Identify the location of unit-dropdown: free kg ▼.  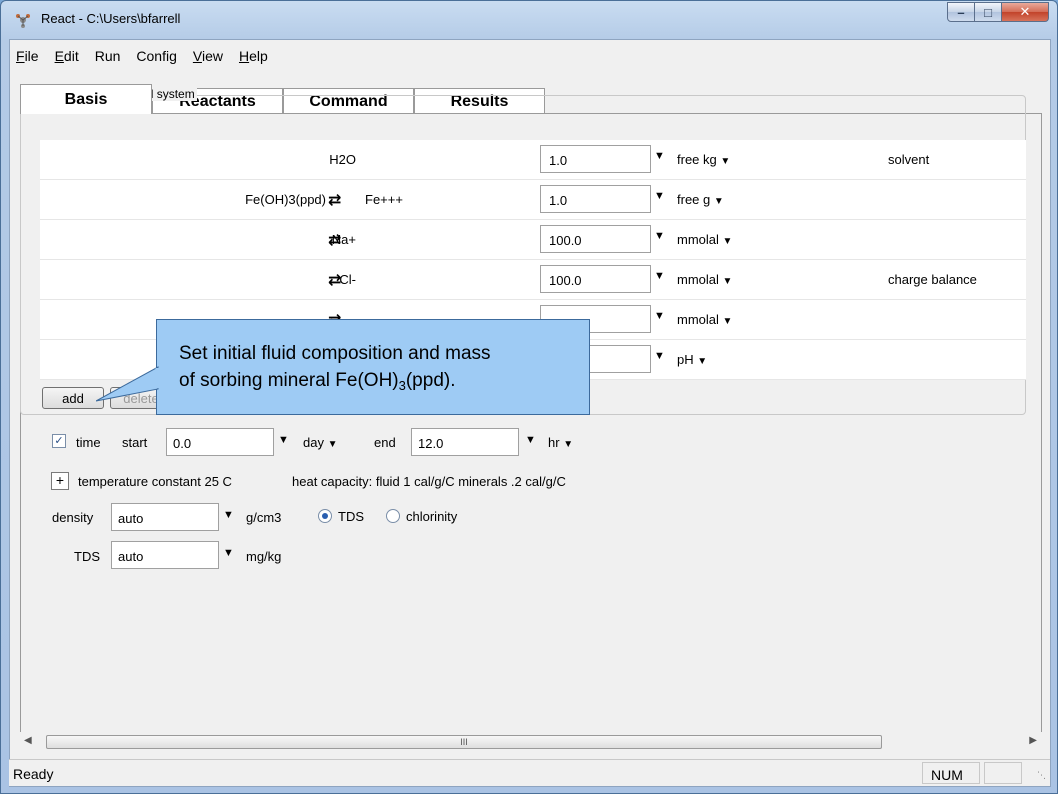
(703, 159).